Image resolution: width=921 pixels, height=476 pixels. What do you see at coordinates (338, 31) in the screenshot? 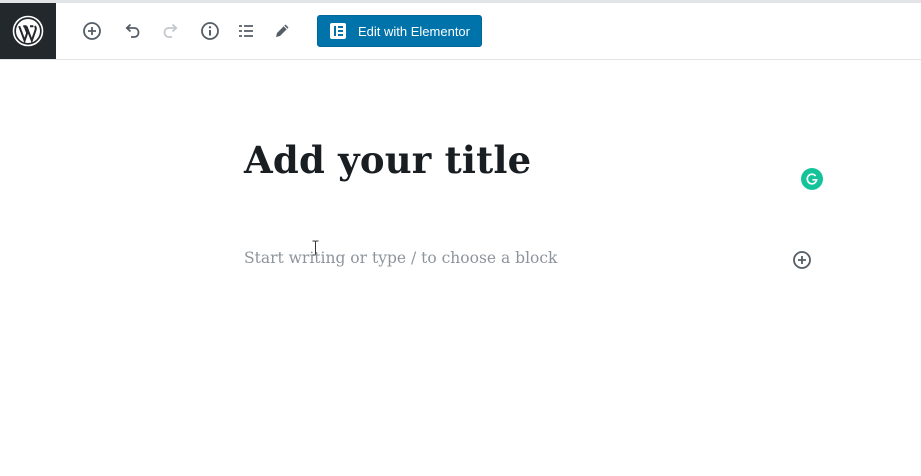
I see `elementor-icon` at bounding box center [338, 31].